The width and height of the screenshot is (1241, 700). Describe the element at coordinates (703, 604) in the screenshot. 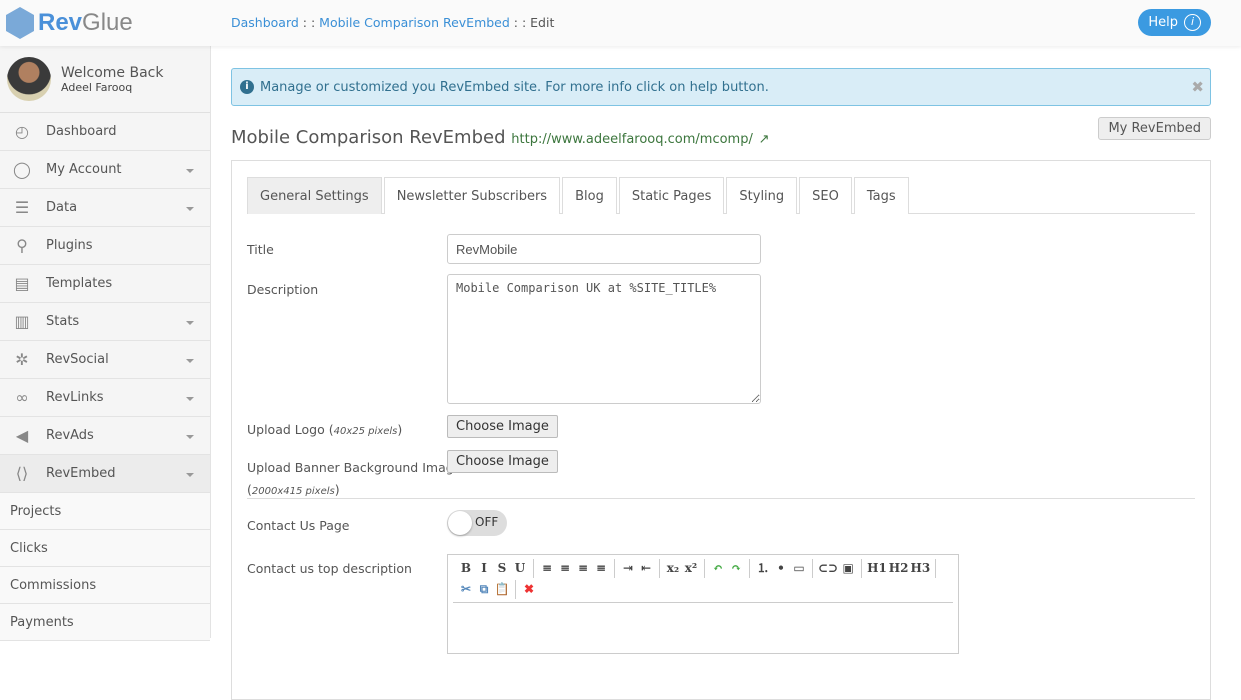

I see `rich-text-editor: B I S U ≡ ≡ ≡ ≡ ⇥ ⇤ x₂ x² ↶ ↷ ⒈ • ▭ ⊂⊃ ▣ H1 H2 H3 ✂ ⧉ 📋 ✖` at that location.